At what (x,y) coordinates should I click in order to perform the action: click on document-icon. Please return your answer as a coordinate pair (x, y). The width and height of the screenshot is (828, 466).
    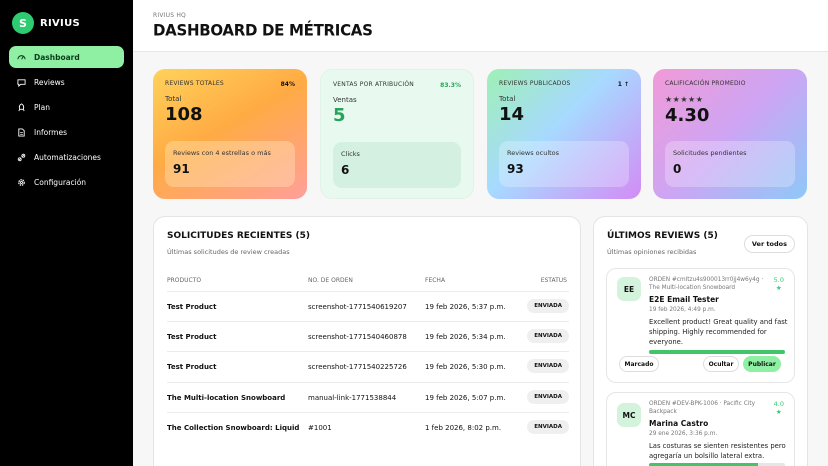
    Looking at the image, I should click on (21, 132).